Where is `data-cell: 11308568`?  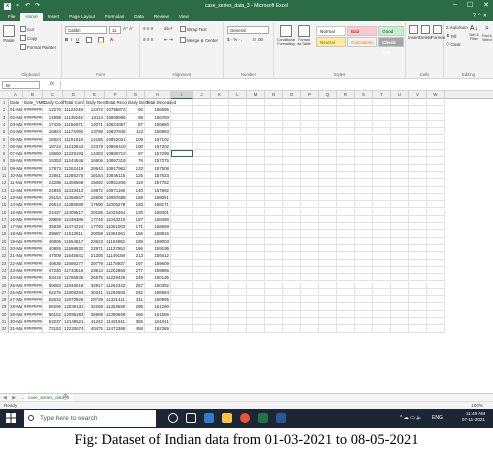
data-cell: 11308568 is located at coordinates (74, 183).